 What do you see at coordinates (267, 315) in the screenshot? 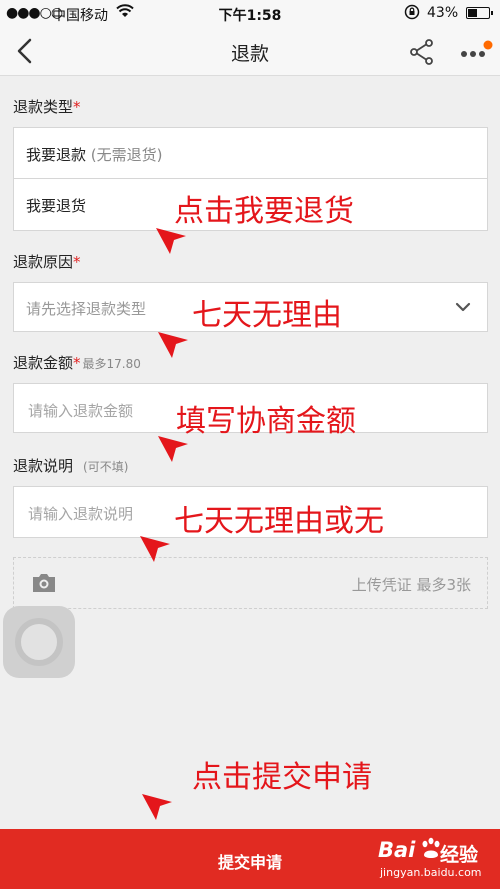
I see `annotation-text: 七天无理由` at bounding box center [267, 315].